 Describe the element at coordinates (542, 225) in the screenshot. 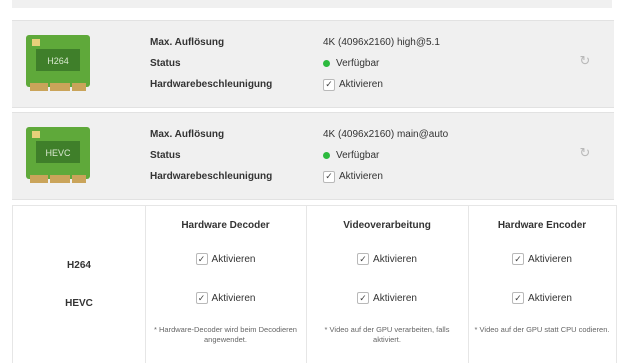

I see `header-hardware-encoder: Hardware Encoder` at that location.